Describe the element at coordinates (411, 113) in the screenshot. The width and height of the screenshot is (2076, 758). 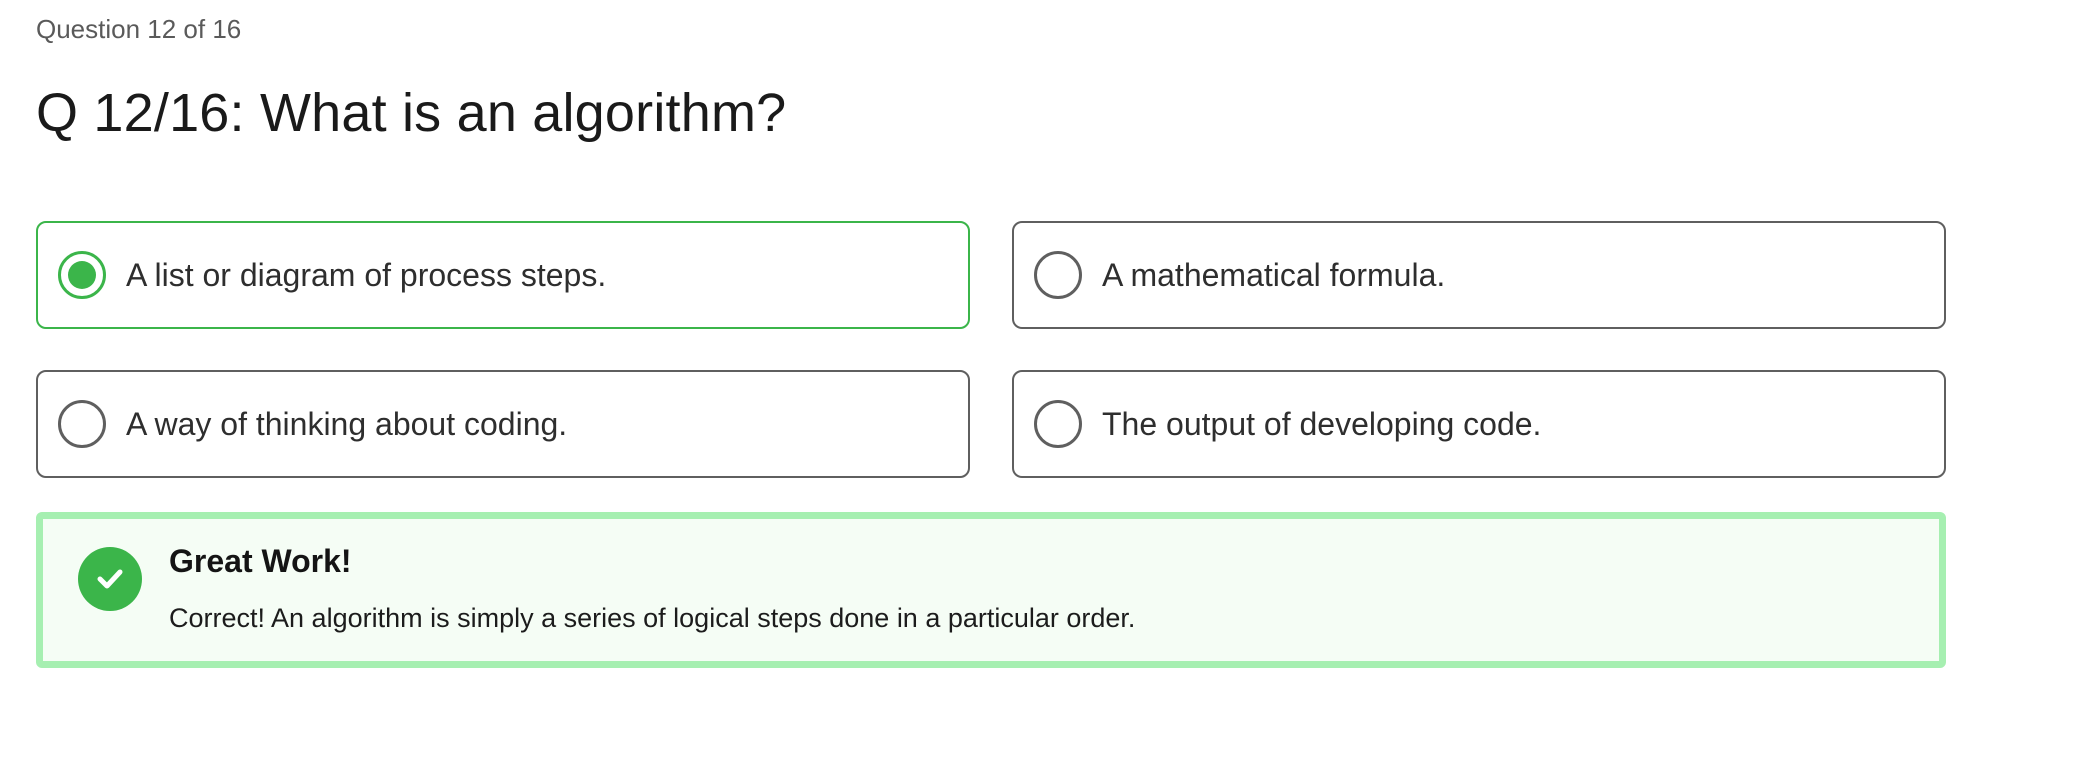
I see `question-title: Q 12/16: What is an algorithm?` at that location.